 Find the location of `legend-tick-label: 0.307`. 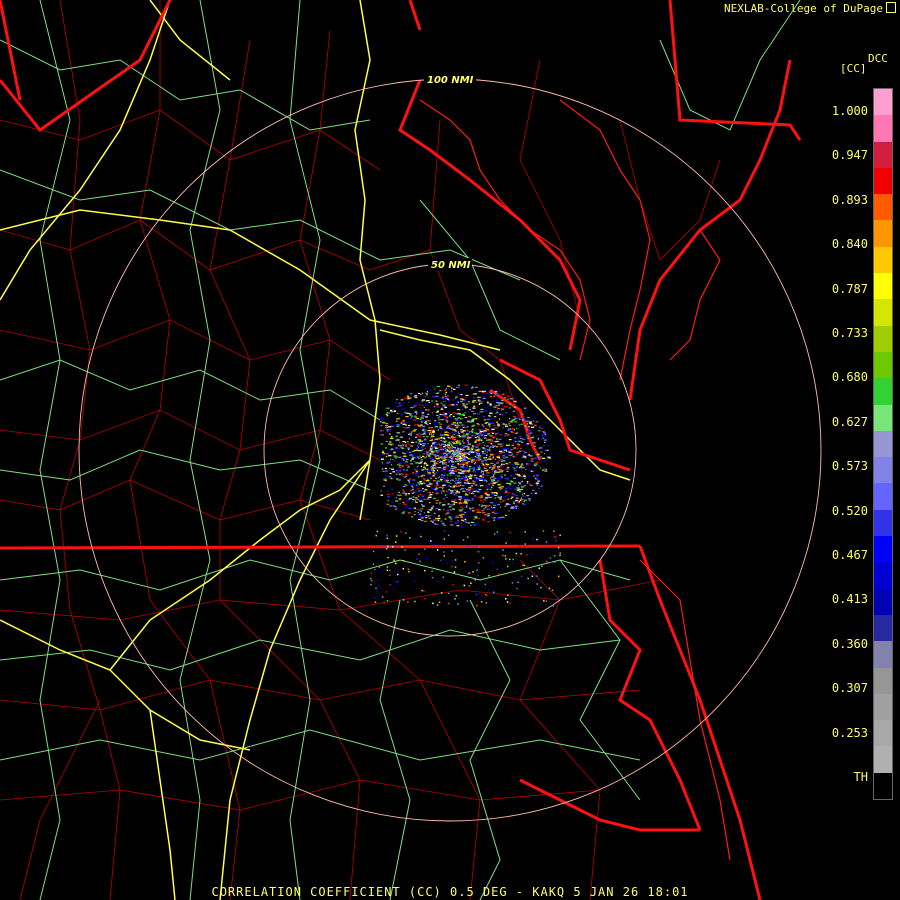

legend-tick-label: 0.307 is located at coordinates (849, 688).